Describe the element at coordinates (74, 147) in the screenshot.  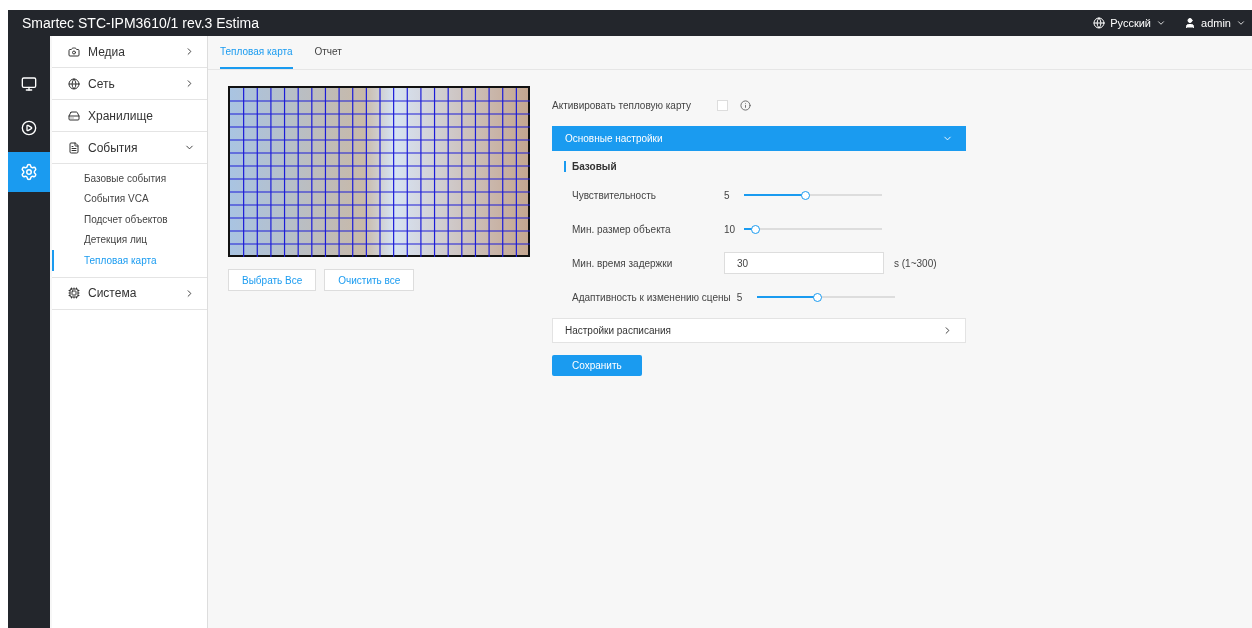
I see `document-icon` at that location.